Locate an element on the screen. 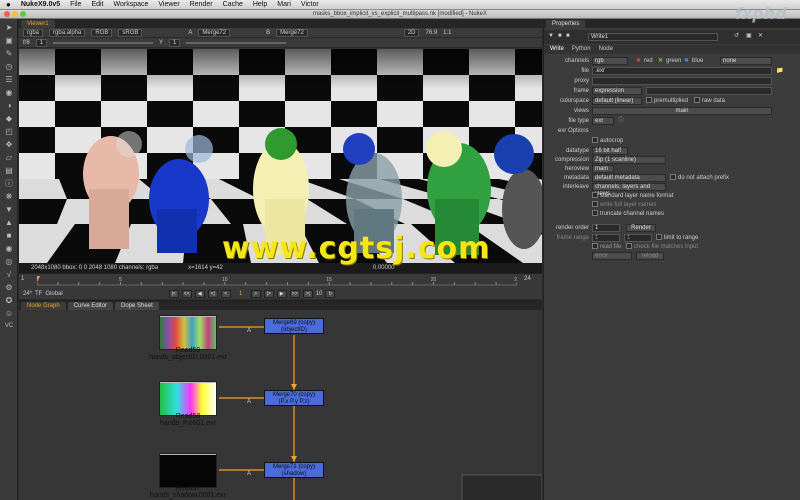 The image size is (800, 500). menu-help: Help is located at coordinates (260, 4).